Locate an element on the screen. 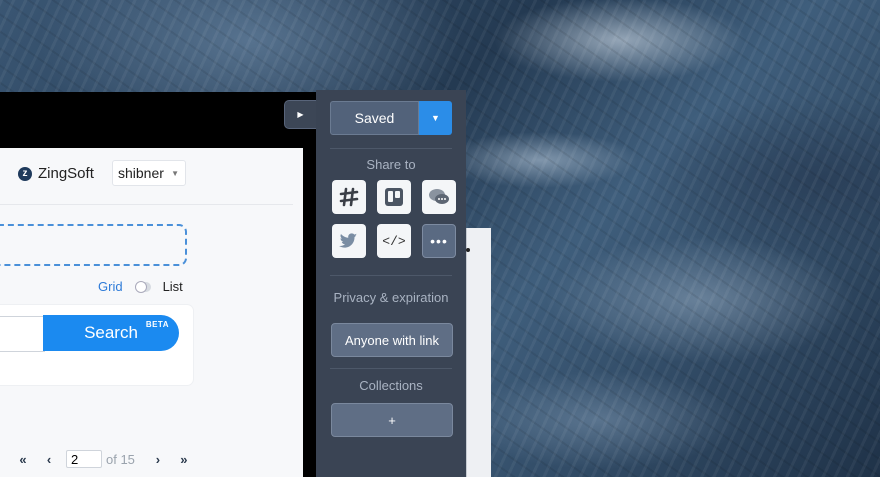  caret-down-icon: ▼ is located at coordinates (435, 118).